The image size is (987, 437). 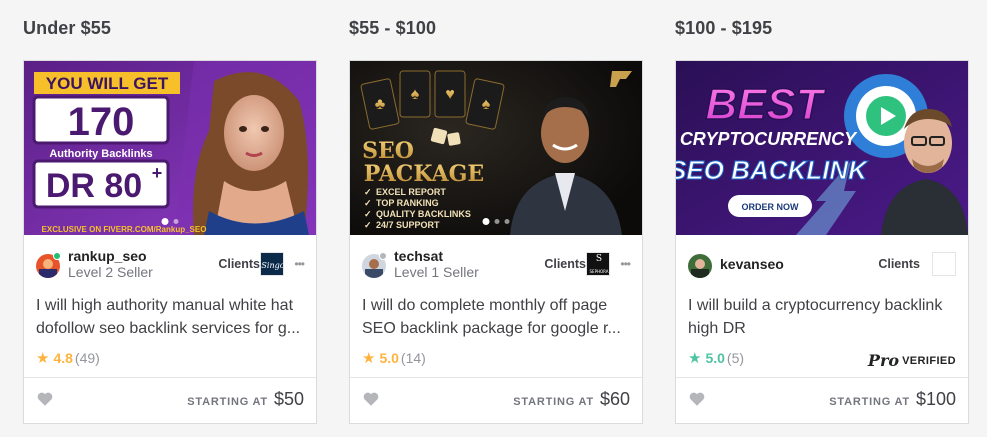 What do you see at coordinates (599, 259) in the screenshot?
I see `svg-text: S` at bounding box center [599, 259].